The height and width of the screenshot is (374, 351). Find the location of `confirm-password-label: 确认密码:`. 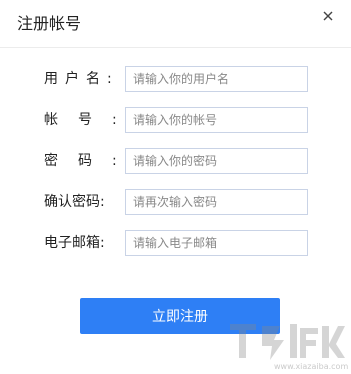

confirm-password-label: 确认密码: is located at coordinates (74, 202).